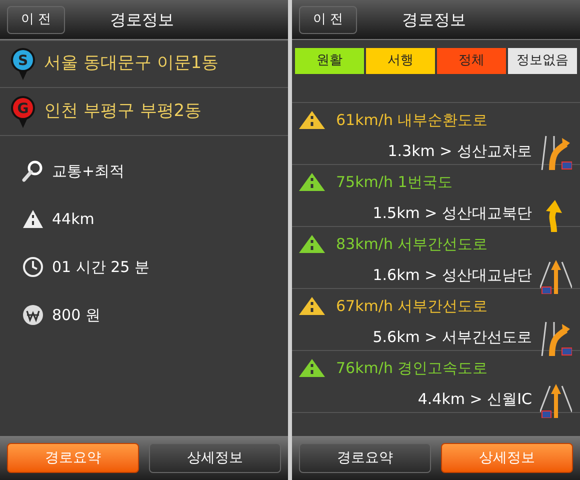 The image size is (580, 480). Describe the element at coordinates (471, 61) in the screenshot. I see `traffic-legend: 정체` at that location.